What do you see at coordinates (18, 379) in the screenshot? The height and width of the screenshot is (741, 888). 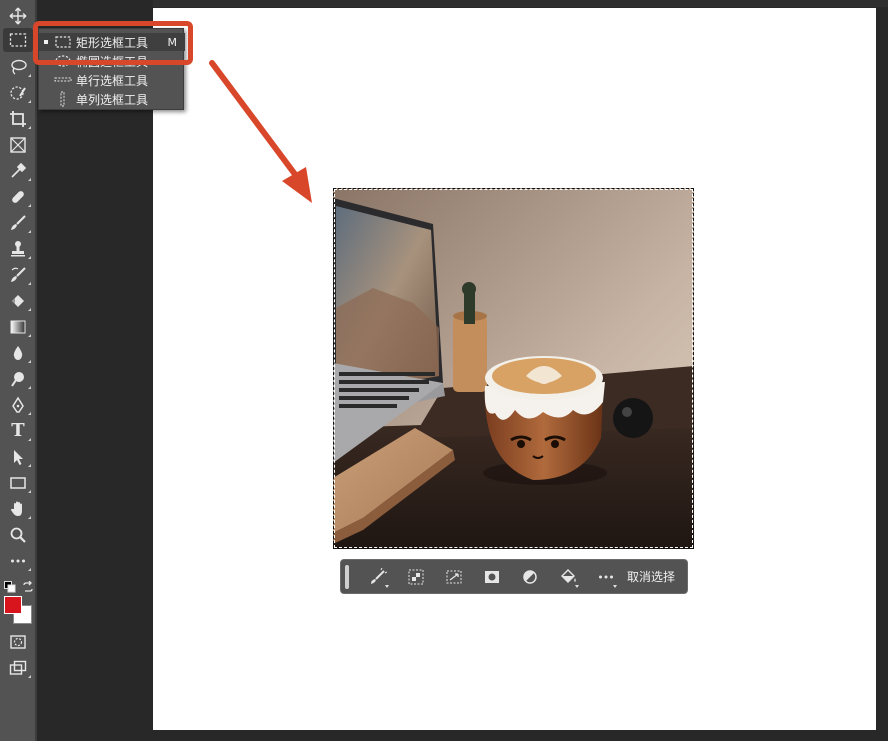 I see `dodge-tool` at bounding box center [18, 379].